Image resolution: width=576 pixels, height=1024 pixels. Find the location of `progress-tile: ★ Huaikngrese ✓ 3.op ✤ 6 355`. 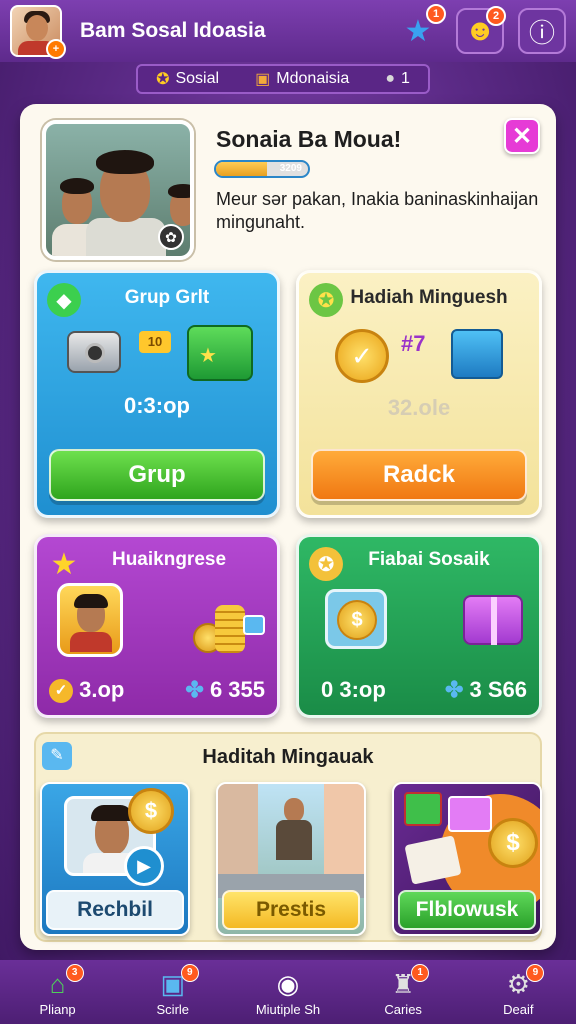

progress-tile: ★ Huaikngrese ✓ 3.op ✤ 6 355 is located at coordinates (157, 626).